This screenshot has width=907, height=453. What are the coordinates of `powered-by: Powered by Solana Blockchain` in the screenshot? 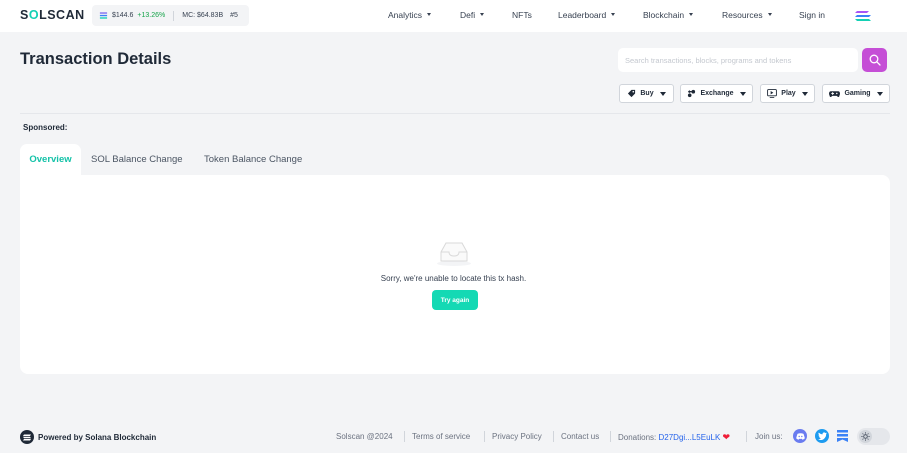 It's located at (88, 437).